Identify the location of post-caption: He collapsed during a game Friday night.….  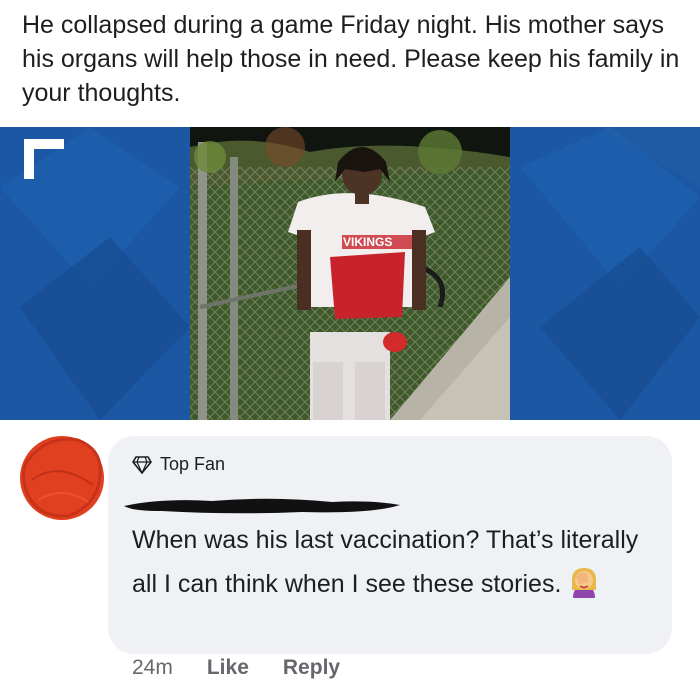
(351, 59).